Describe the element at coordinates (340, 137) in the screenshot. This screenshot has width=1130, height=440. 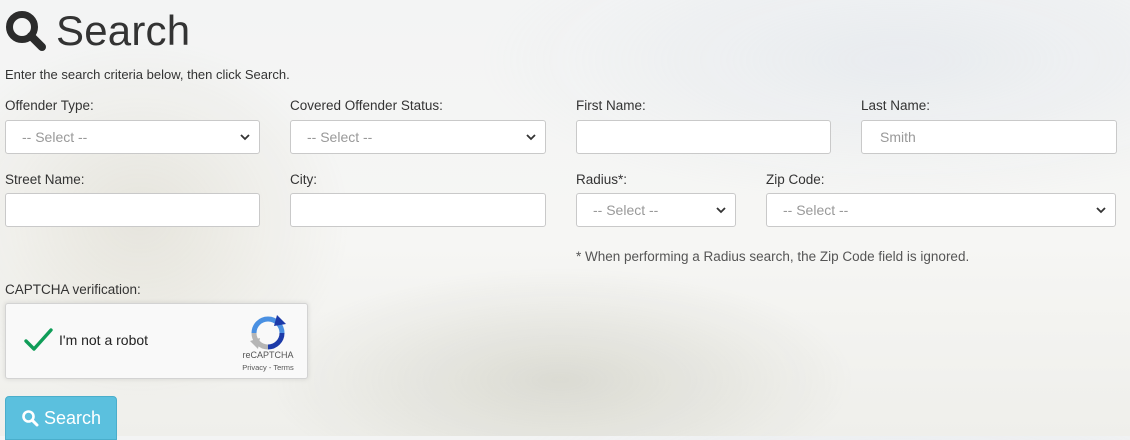
I see `covered-status-value: -- Select --` at that location.